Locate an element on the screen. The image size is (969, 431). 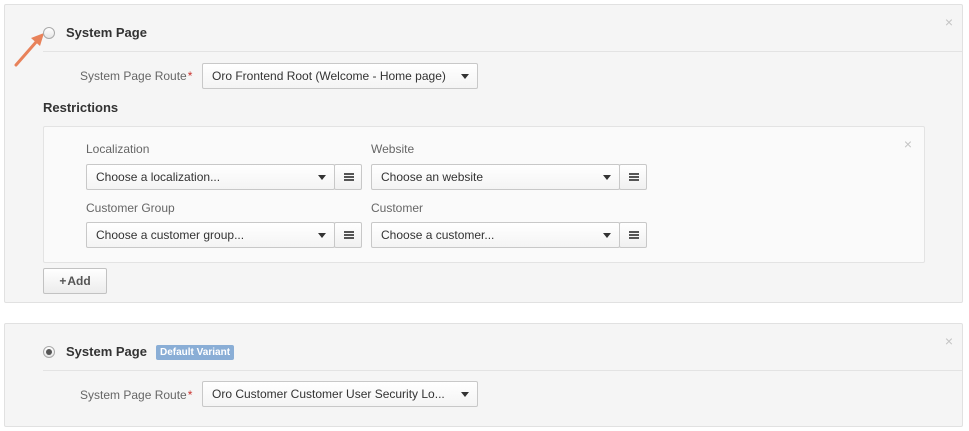
pointer-arrow-icon is located at coordinates (29, 50).